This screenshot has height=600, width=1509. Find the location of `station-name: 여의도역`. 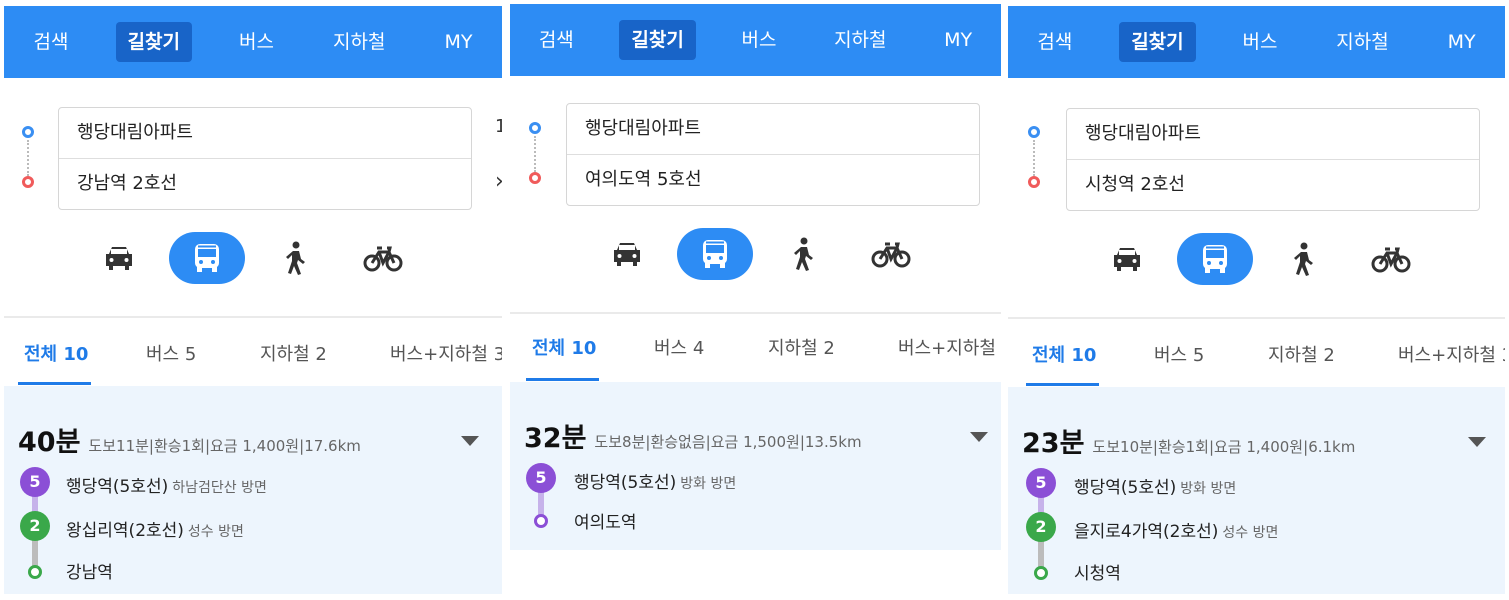

station-name: 여의도역 is located at coordinates (605, 523).